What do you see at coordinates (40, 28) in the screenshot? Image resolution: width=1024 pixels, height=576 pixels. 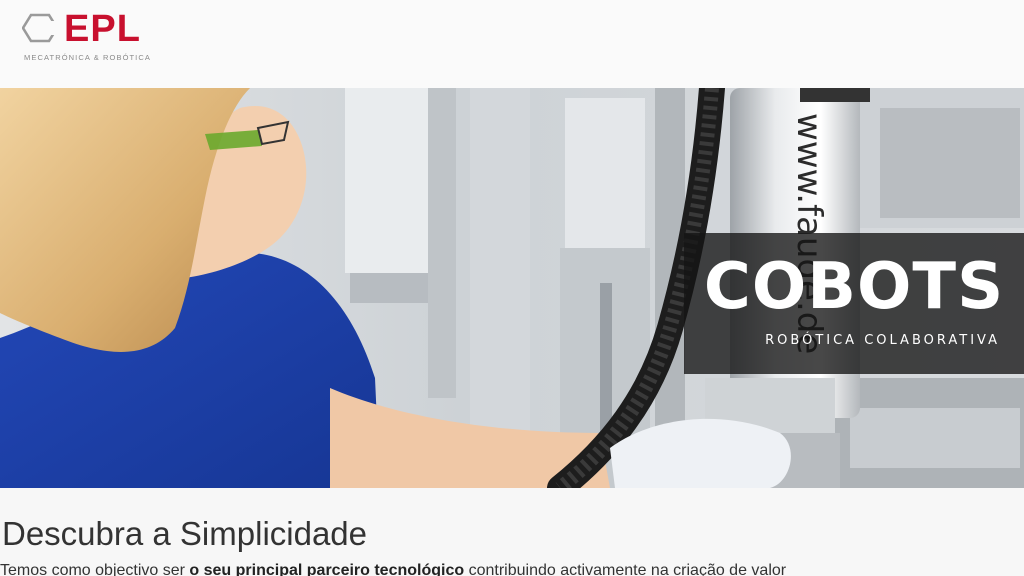 I see `hexagon-logo-icon` at bounding box center [40, 28].